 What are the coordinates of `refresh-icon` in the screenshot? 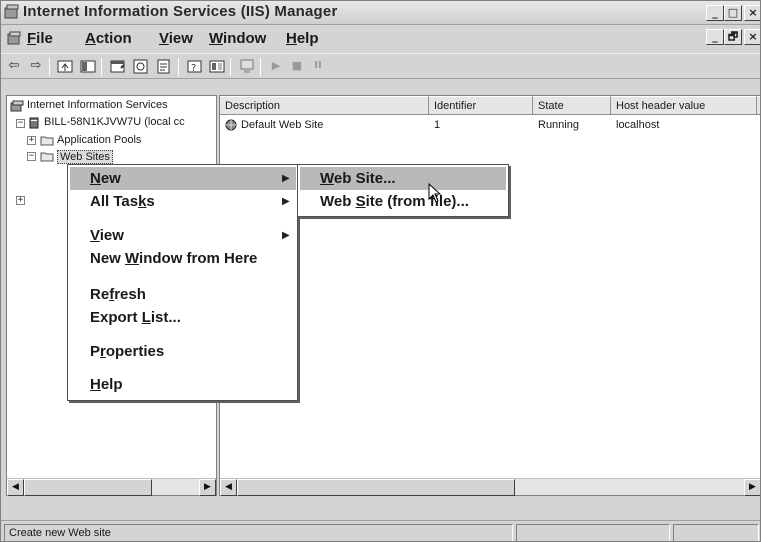 It's located at (141, 66).